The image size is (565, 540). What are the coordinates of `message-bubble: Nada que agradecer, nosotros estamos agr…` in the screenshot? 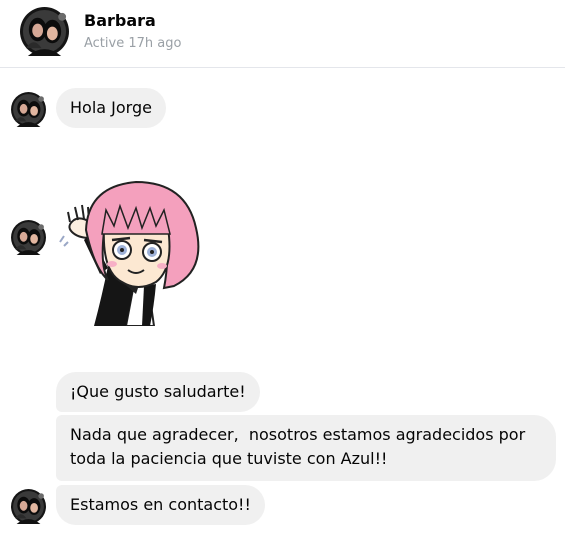 It's located at (306, 448).